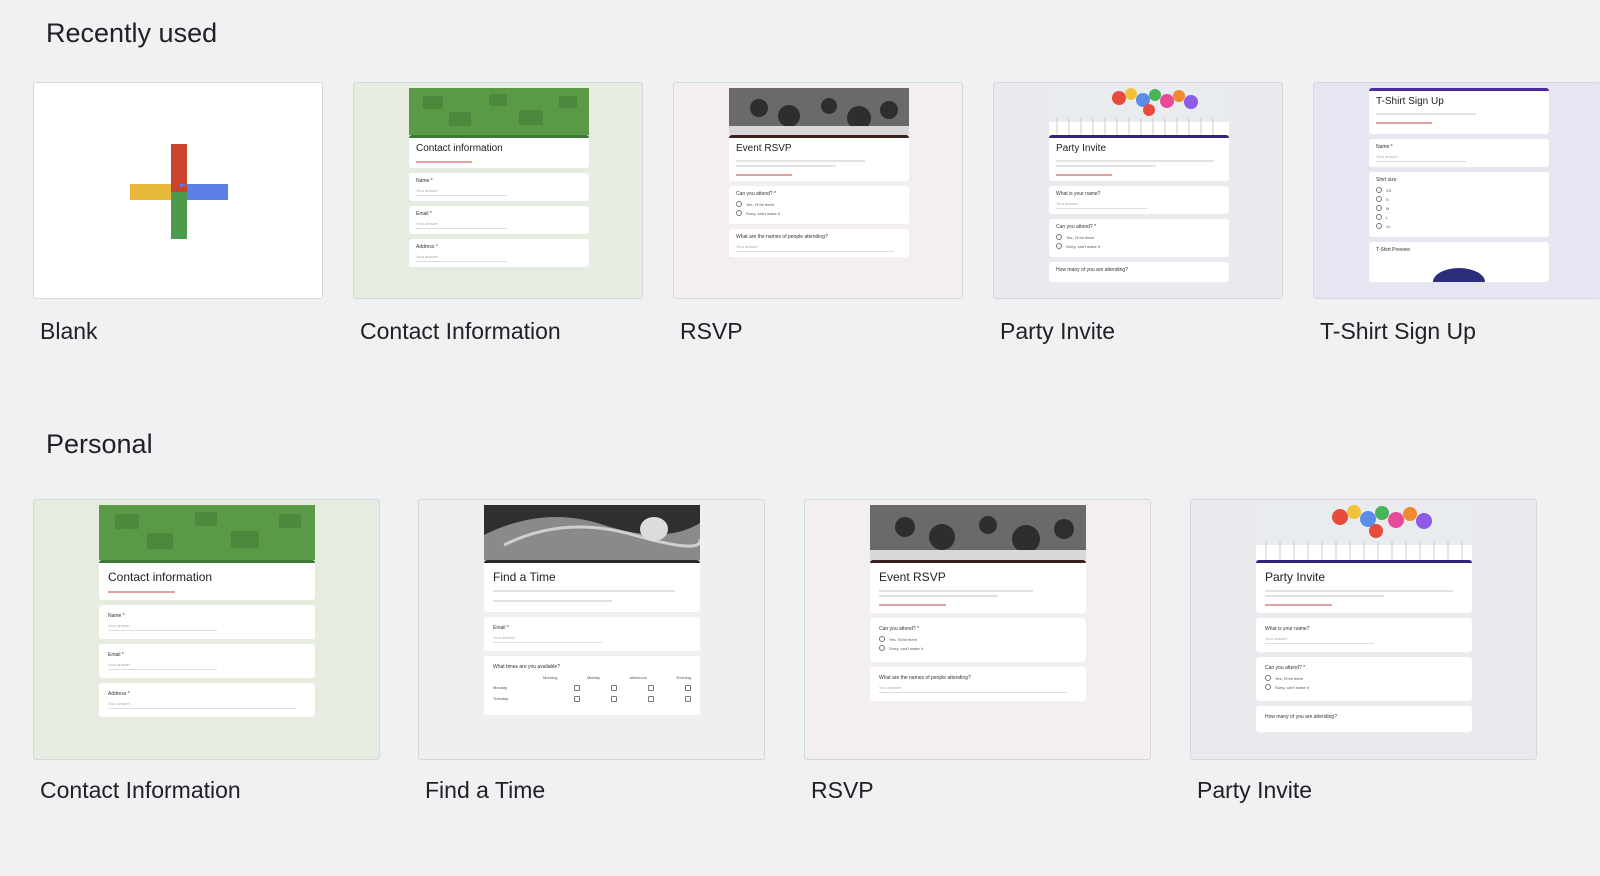 This screenshot has height=876, width=1600. What do you see at coordinates (1393, 250) in the screenshot?
I see `question-label: T-Shirt Preview` at bounding box center [1393, 250].